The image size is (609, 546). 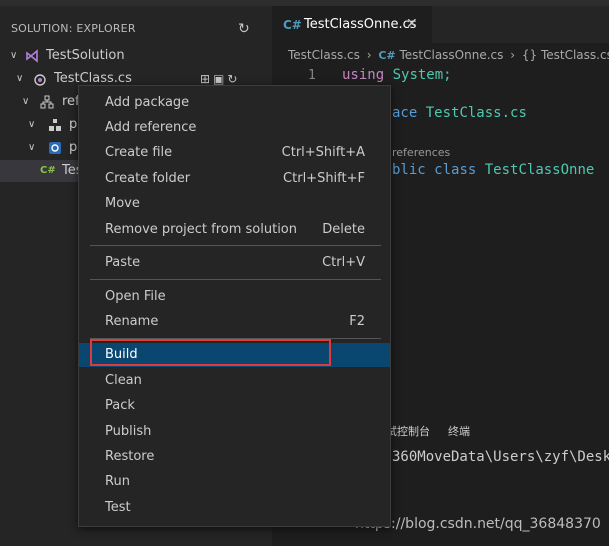 What do you see at coordinates (421, 152) in the screenshot?
I see `codelens-references: references` at bounding box center [421, 152].